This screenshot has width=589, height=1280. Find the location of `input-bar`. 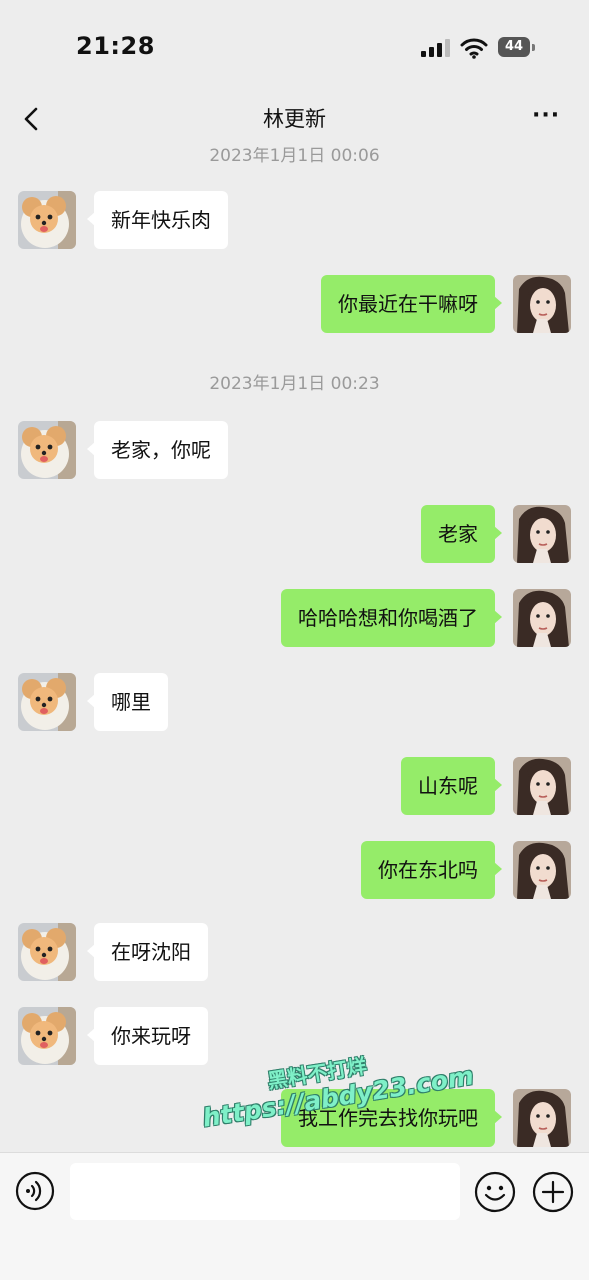

input-bar is located at coordinates (294, 1216).